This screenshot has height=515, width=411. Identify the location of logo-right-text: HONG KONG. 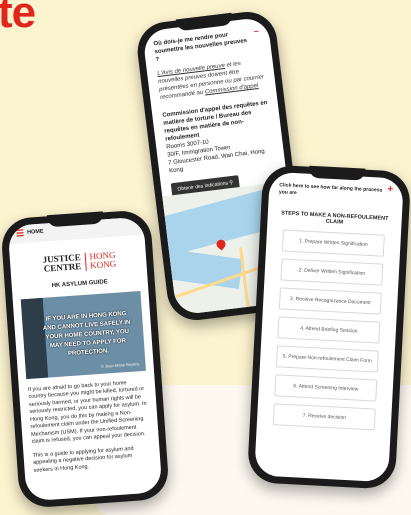
(103, 260).